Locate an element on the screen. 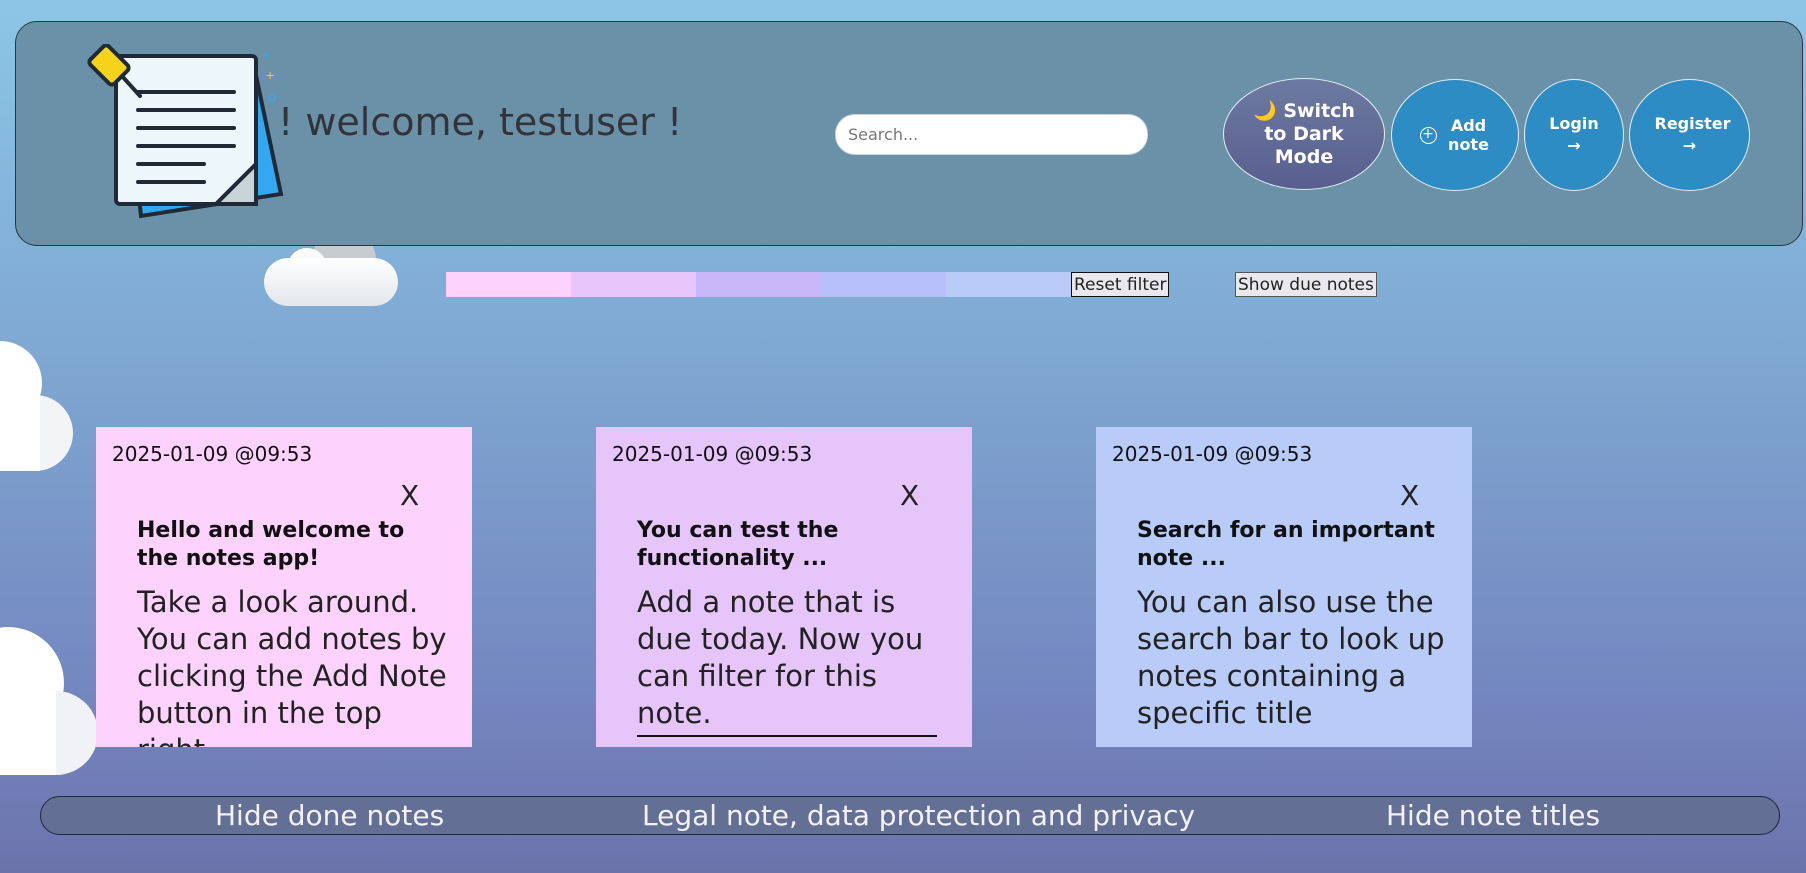 Image resolution: width=1806 pixels, height=873 pixels. register-button: Register → is located at coordinates (1689, 135).